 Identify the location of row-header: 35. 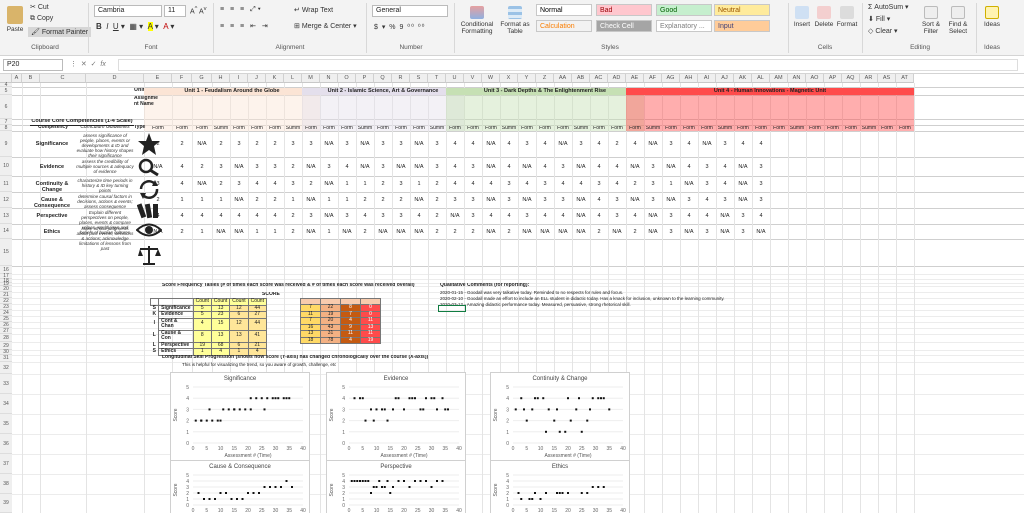
(6, 424).